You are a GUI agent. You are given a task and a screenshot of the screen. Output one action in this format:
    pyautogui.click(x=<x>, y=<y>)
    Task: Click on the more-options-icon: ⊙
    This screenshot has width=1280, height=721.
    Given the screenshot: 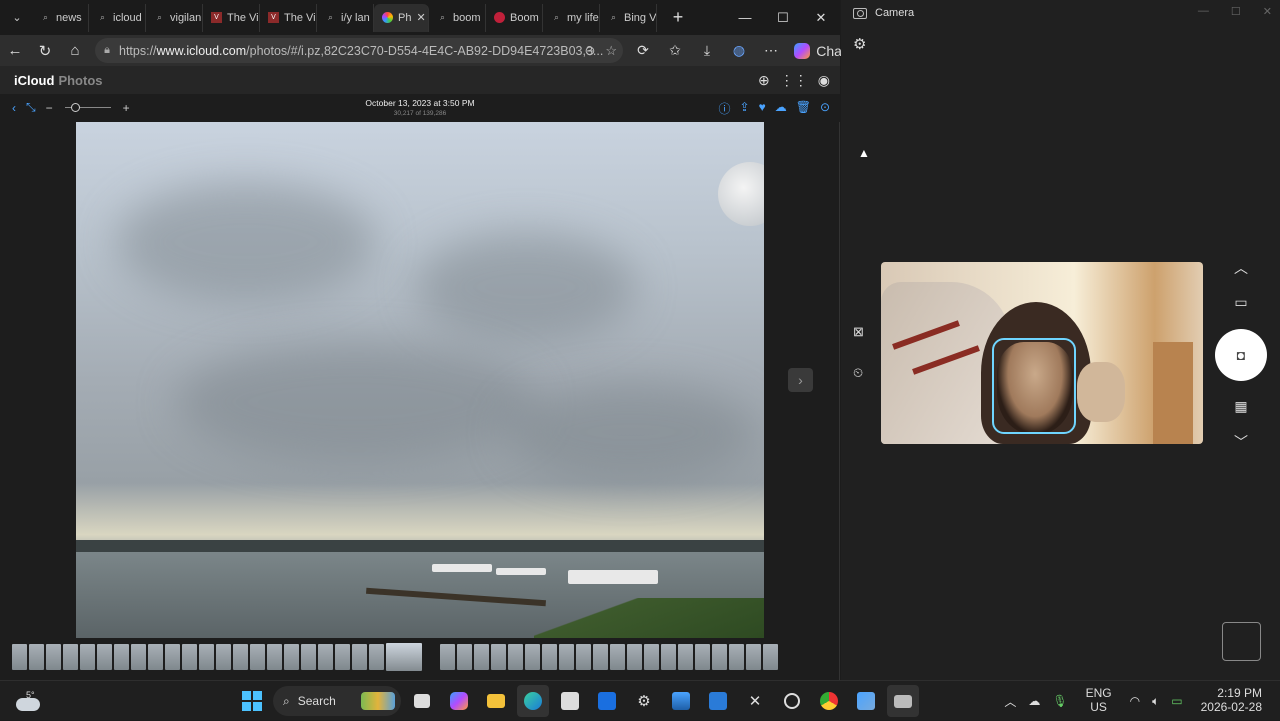 What is the action you would take?
    pyautogui.click(x=825, y=108)
    